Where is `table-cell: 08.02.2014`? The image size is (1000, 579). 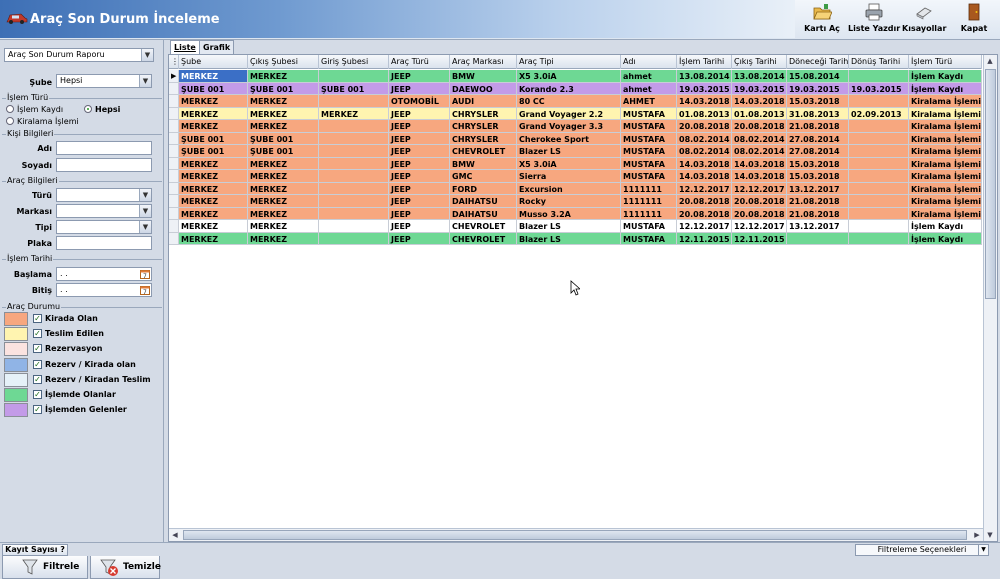 table-cell: 08.02.2014 is located at coordinates (704, 151).